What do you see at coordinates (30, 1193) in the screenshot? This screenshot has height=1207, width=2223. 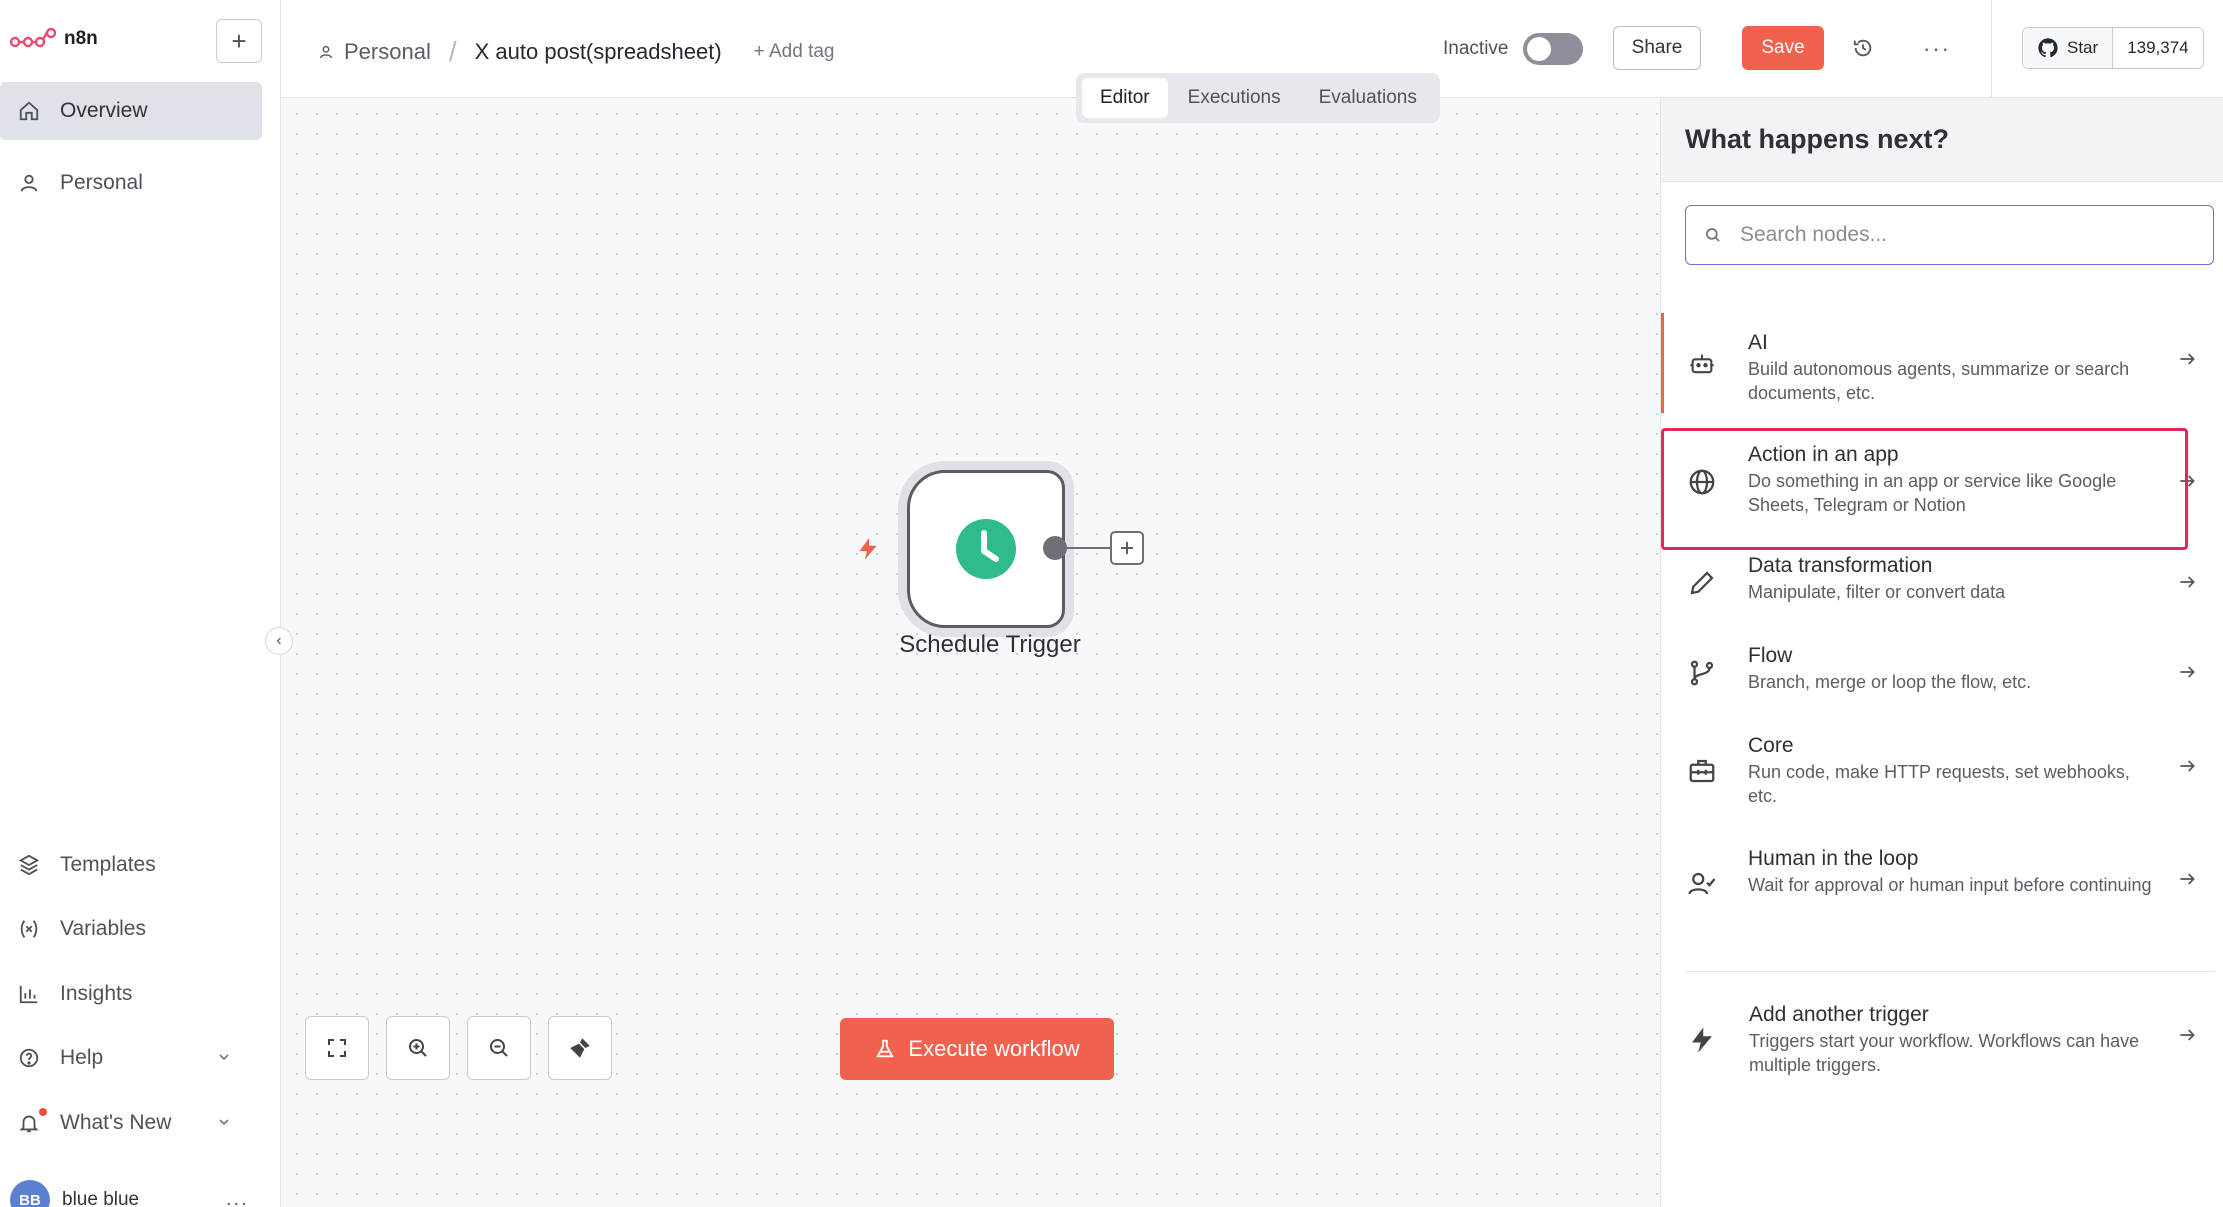 I see `avatar: BB` at bounding box center [30, 1193].